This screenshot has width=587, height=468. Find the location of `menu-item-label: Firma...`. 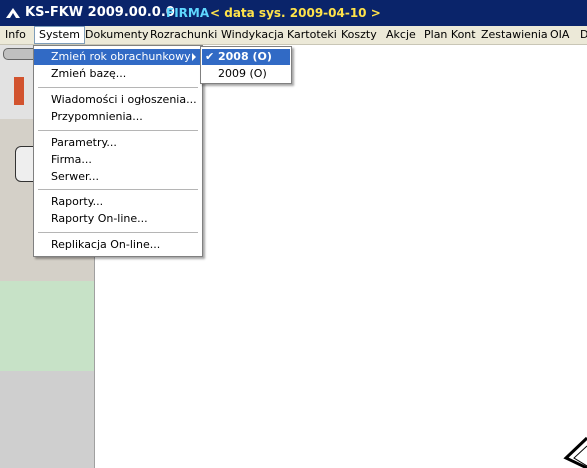

menu-item-label: Firma... is located at coordinates (71, 159).